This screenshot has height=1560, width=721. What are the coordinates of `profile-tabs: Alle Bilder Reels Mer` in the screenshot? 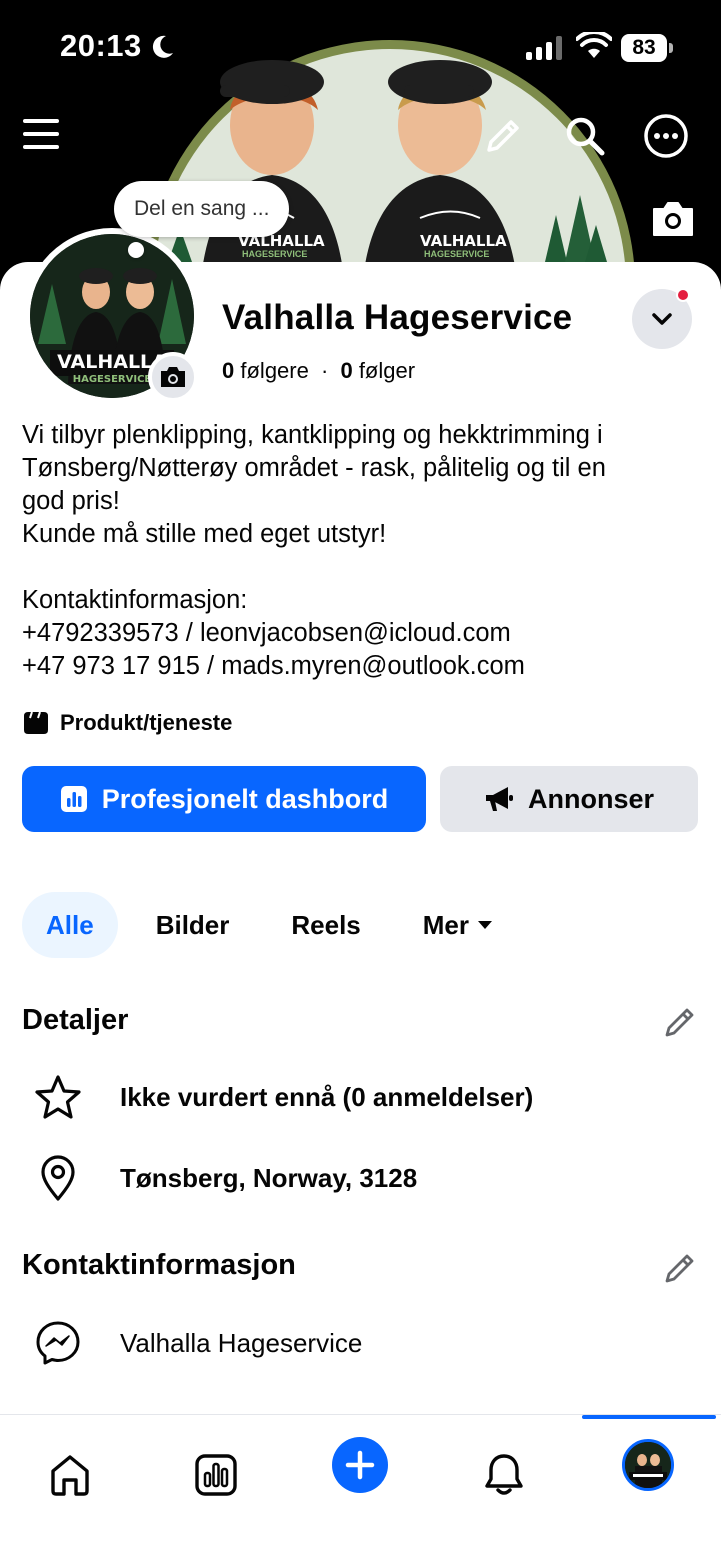 It's located at (276, 925).